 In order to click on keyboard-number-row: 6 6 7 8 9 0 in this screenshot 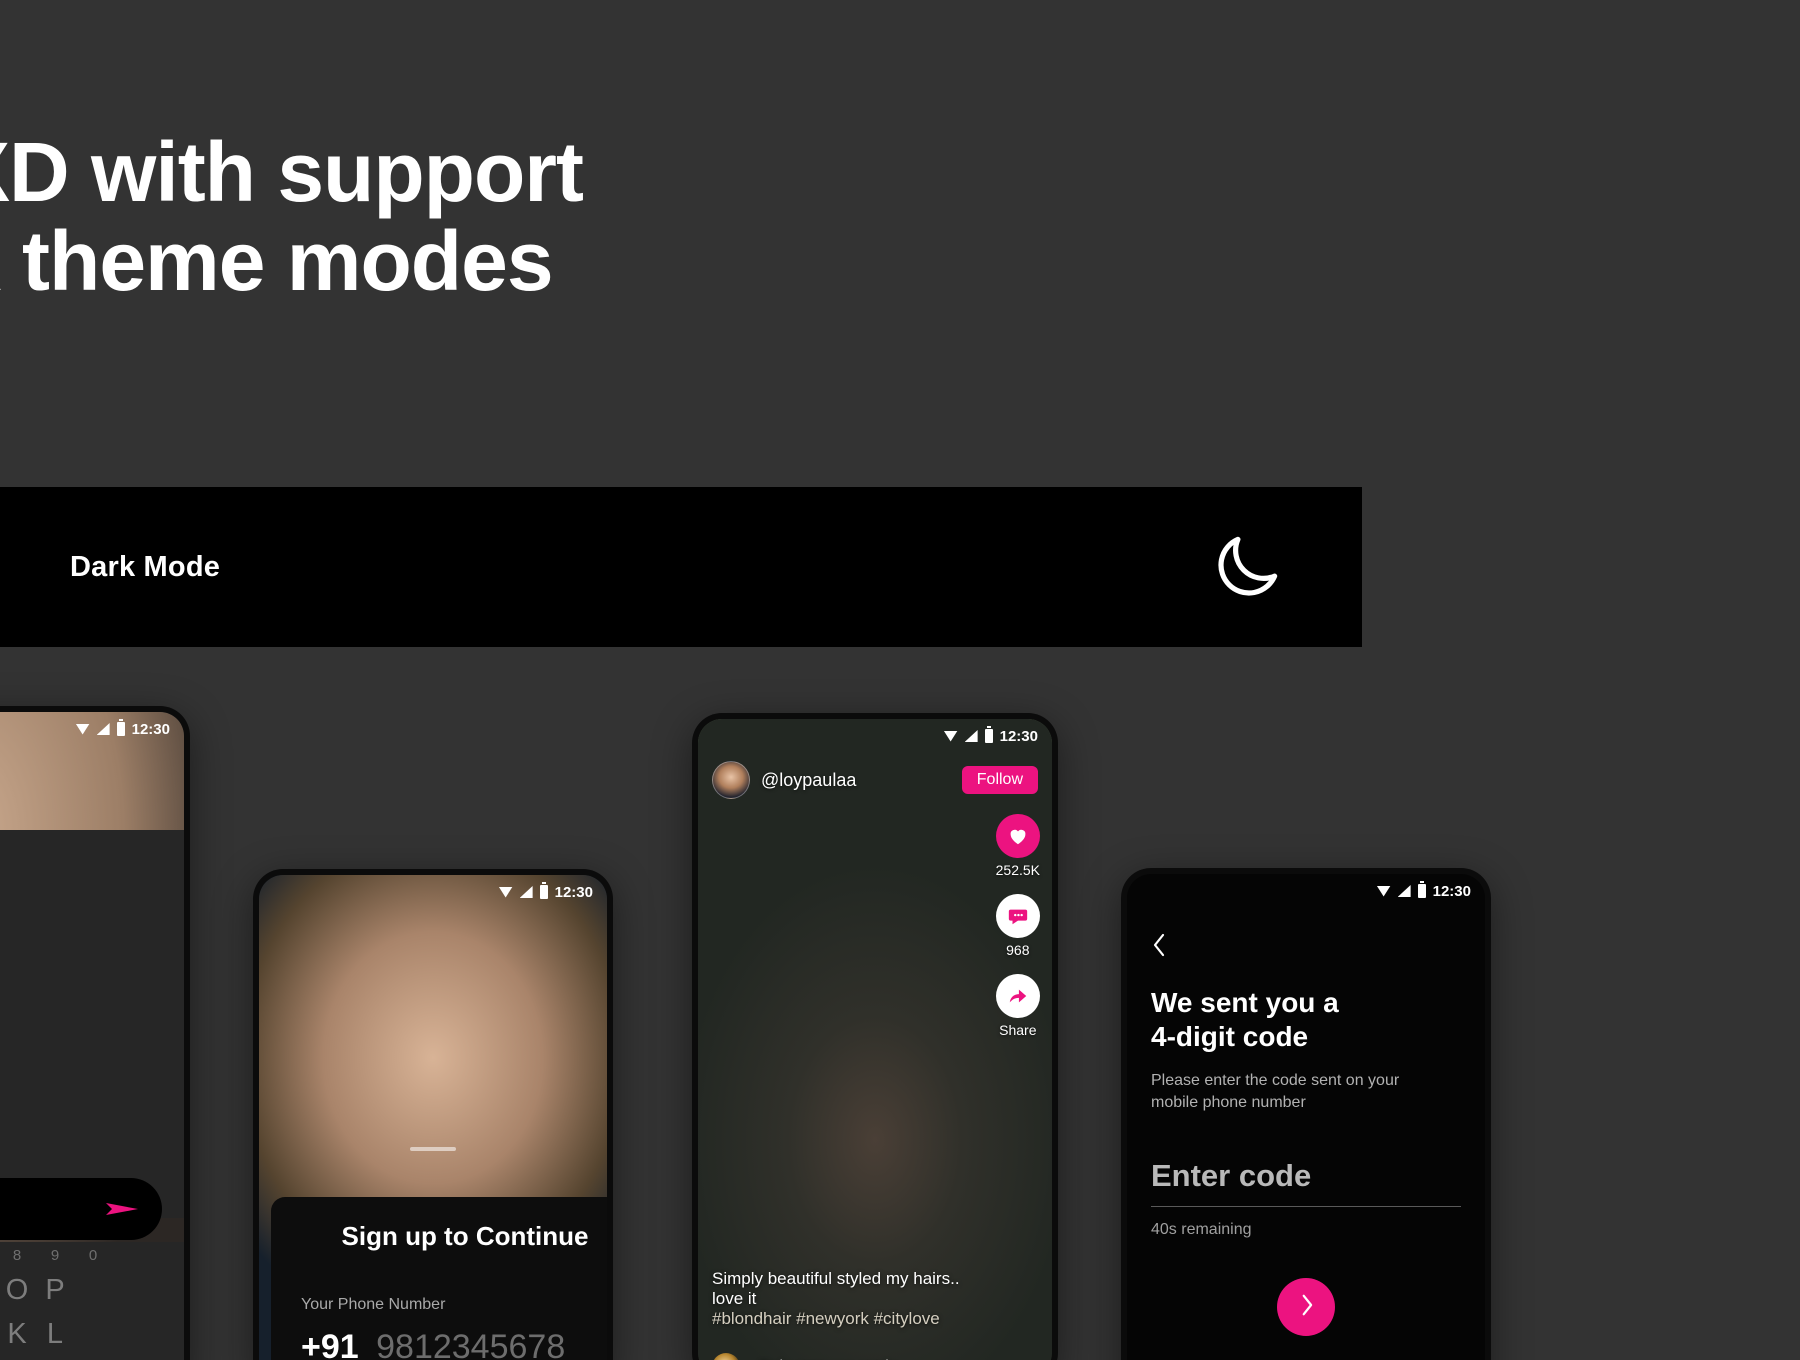, I will do `click(92, 1255)`.